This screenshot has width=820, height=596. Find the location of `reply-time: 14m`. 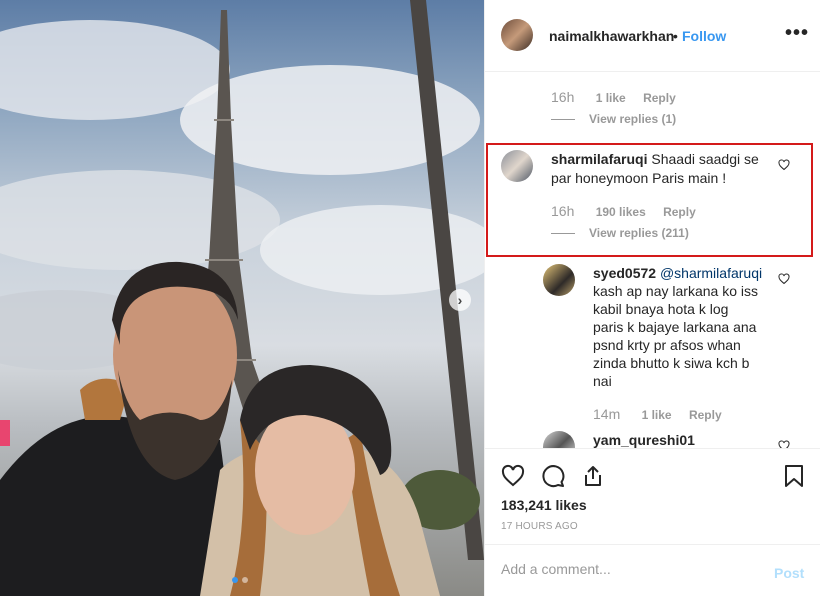

reply-time: 14m is located at coordinates (606, 414).